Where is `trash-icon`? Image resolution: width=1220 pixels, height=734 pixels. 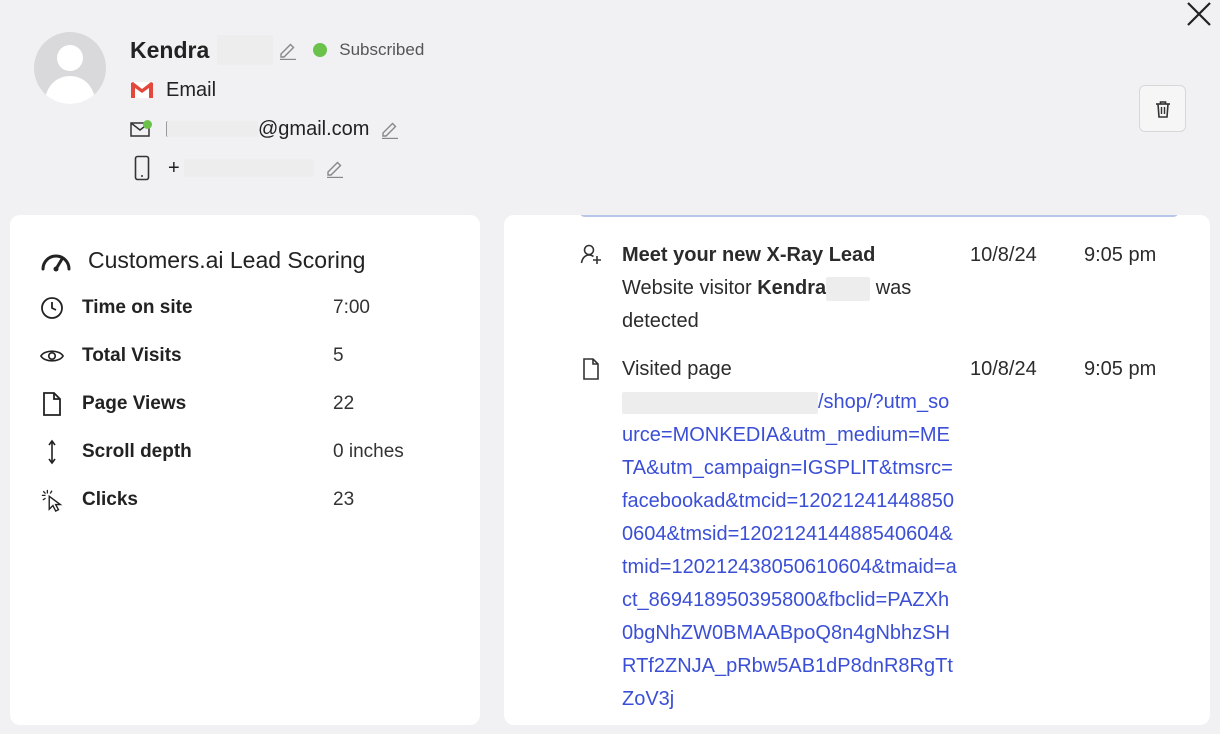
trash-icon is located at coordinates (1162, 109).